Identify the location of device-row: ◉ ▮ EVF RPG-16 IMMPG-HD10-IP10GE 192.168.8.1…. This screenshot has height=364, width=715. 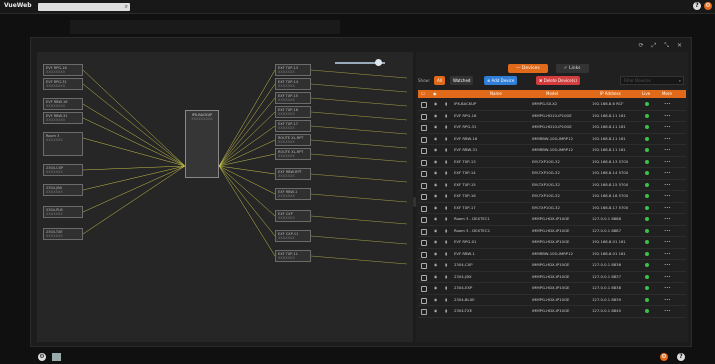
(552, 116).